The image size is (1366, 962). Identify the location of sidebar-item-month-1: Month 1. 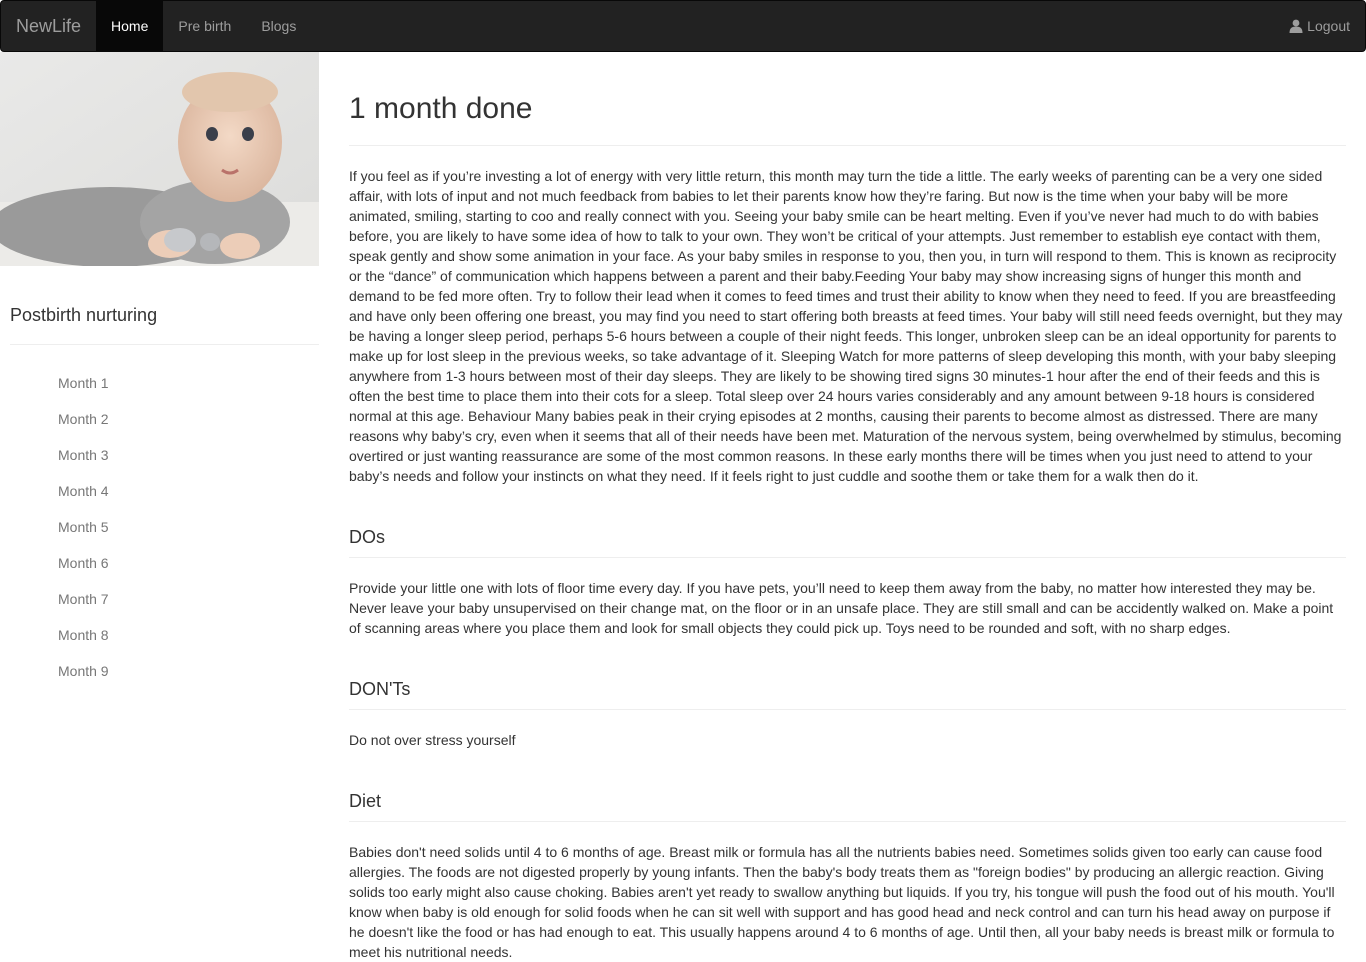
(159, 383).